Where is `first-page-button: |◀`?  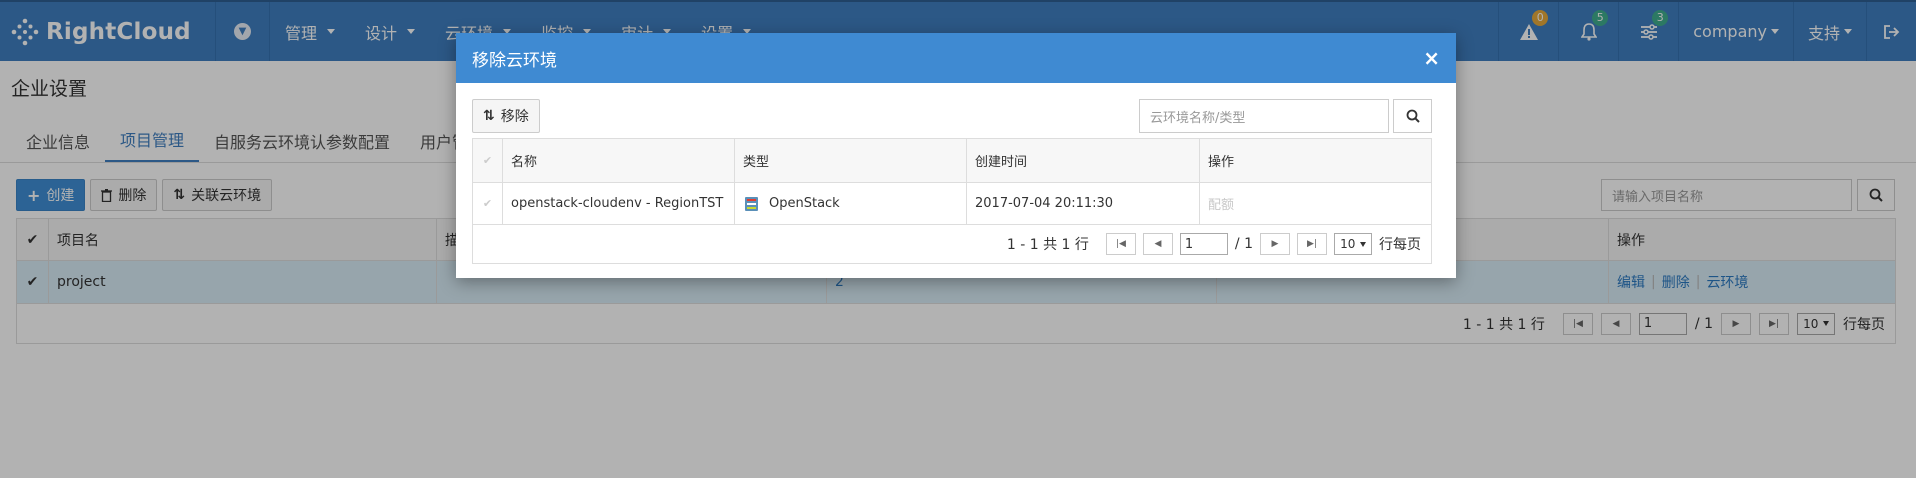 first-page-button: |◀ is located at coordinates (1120, 244).